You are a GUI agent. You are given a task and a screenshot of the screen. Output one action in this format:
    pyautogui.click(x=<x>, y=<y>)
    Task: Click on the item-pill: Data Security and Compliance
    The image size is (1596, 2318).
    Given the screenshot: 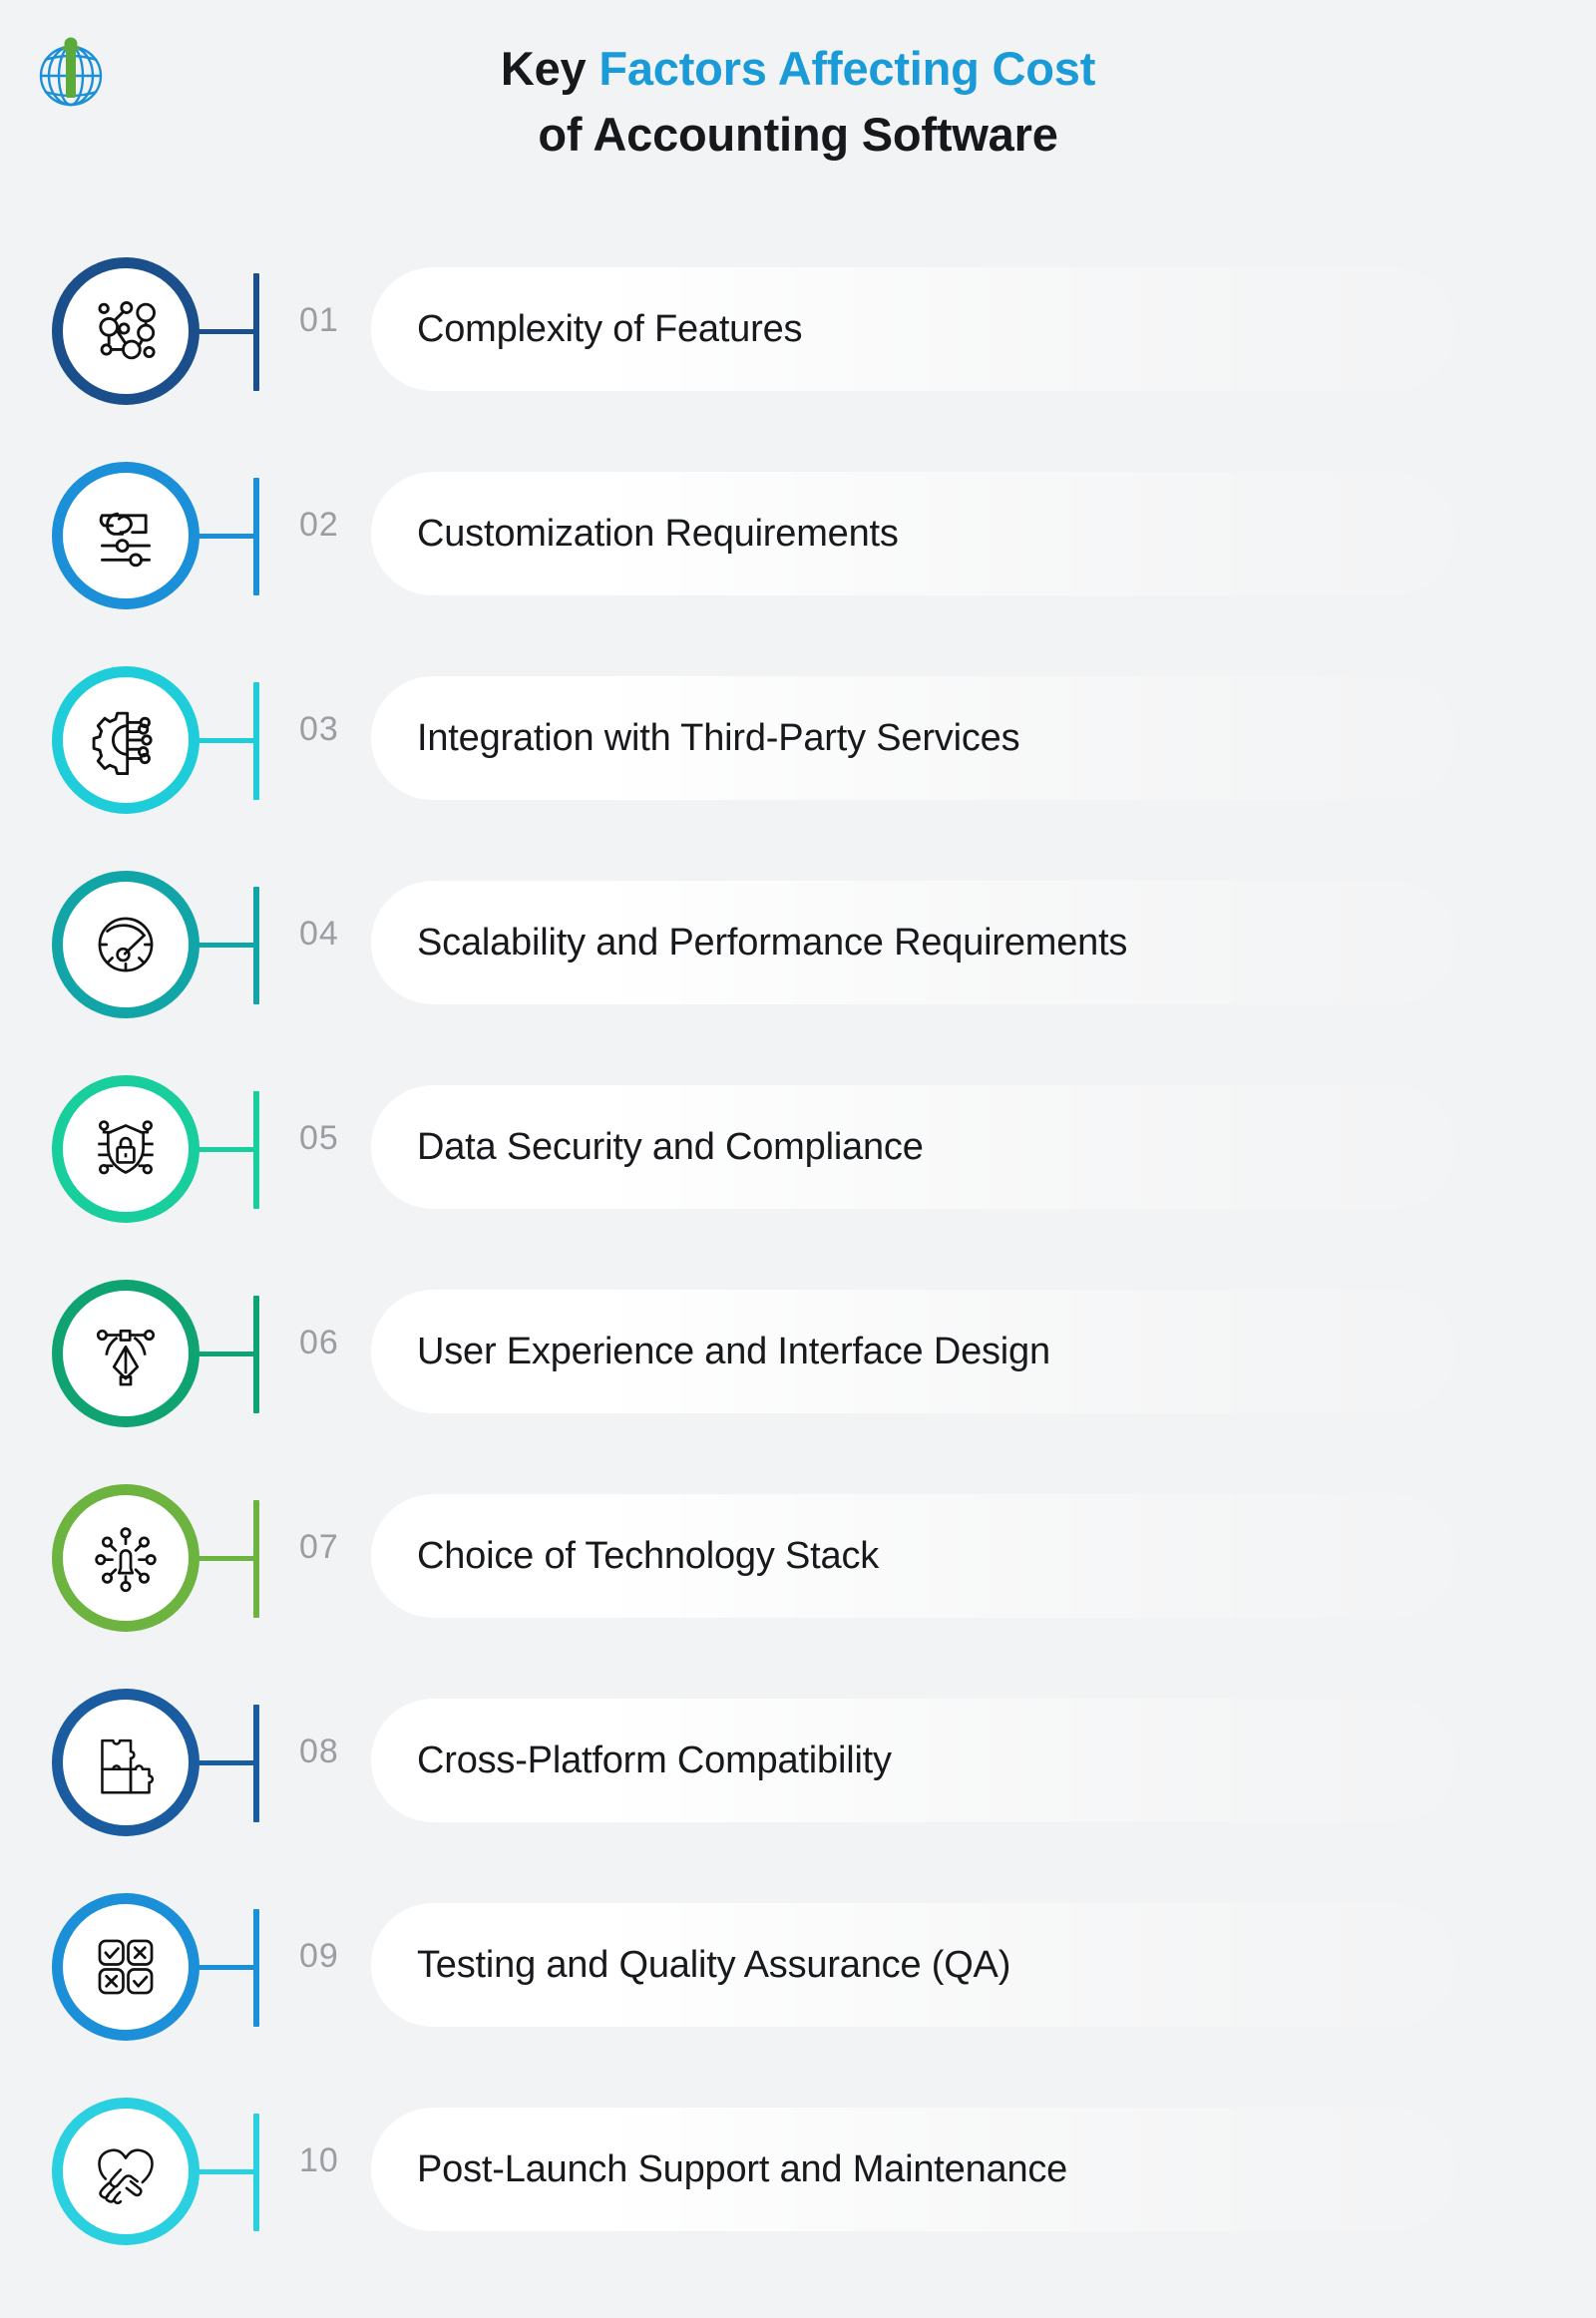 What is the action you would take?
    pyautogui.click(x=913, y=1147)
    